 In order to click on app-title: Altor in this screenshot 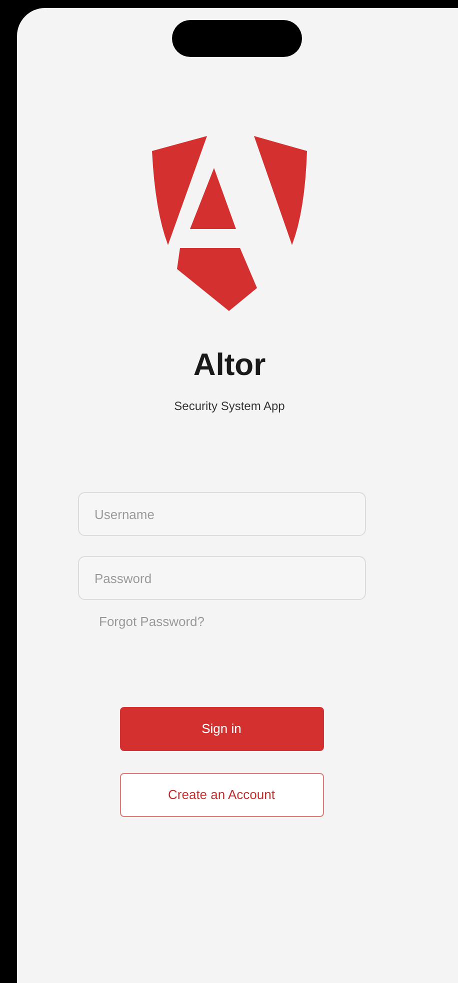, I will do `click(229, 364)`.